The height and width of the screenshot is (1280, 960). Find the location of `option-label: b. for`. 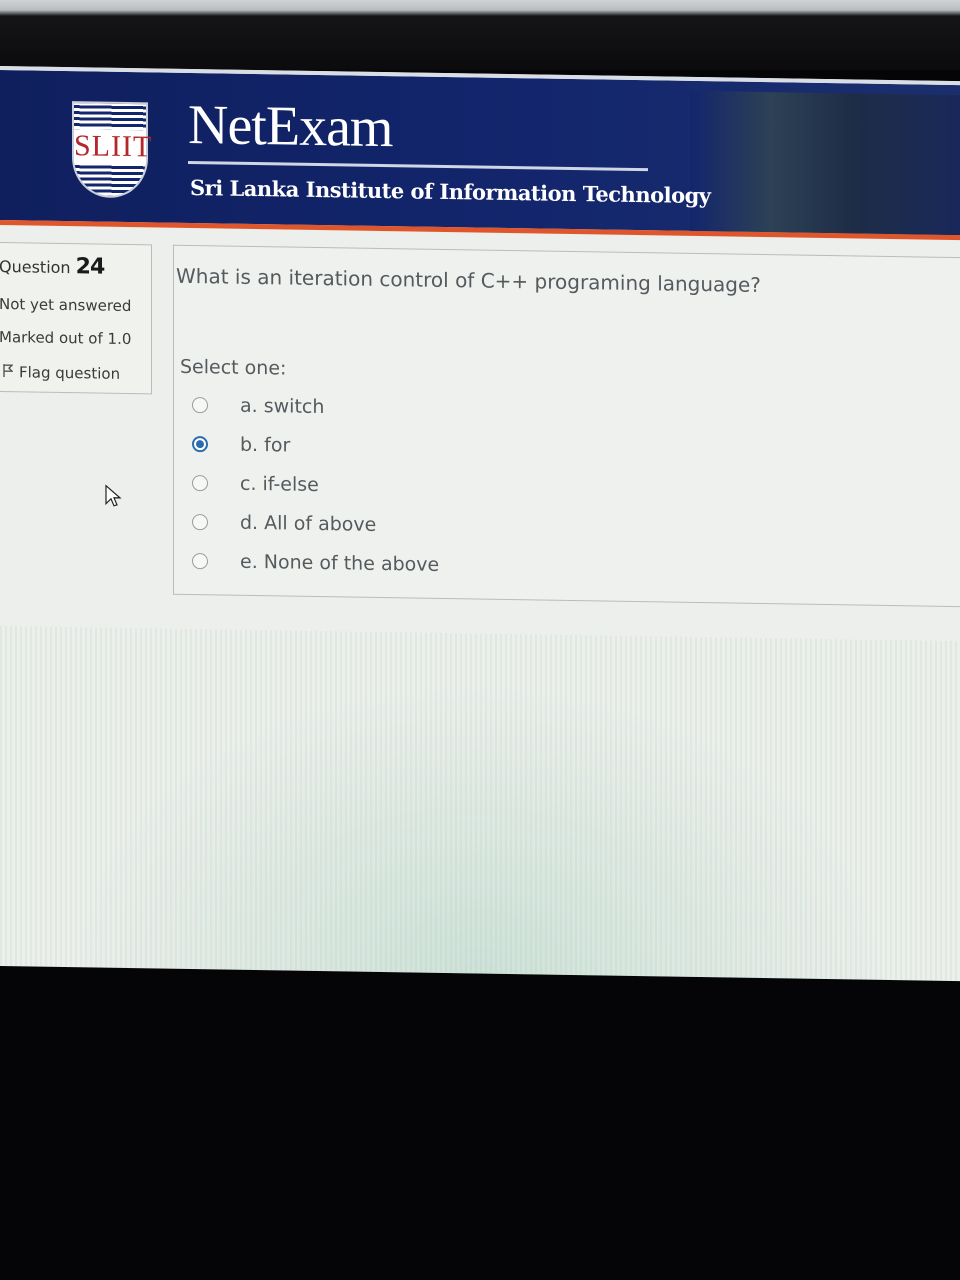

option-label: b. for is located at coordinates (265, 445).